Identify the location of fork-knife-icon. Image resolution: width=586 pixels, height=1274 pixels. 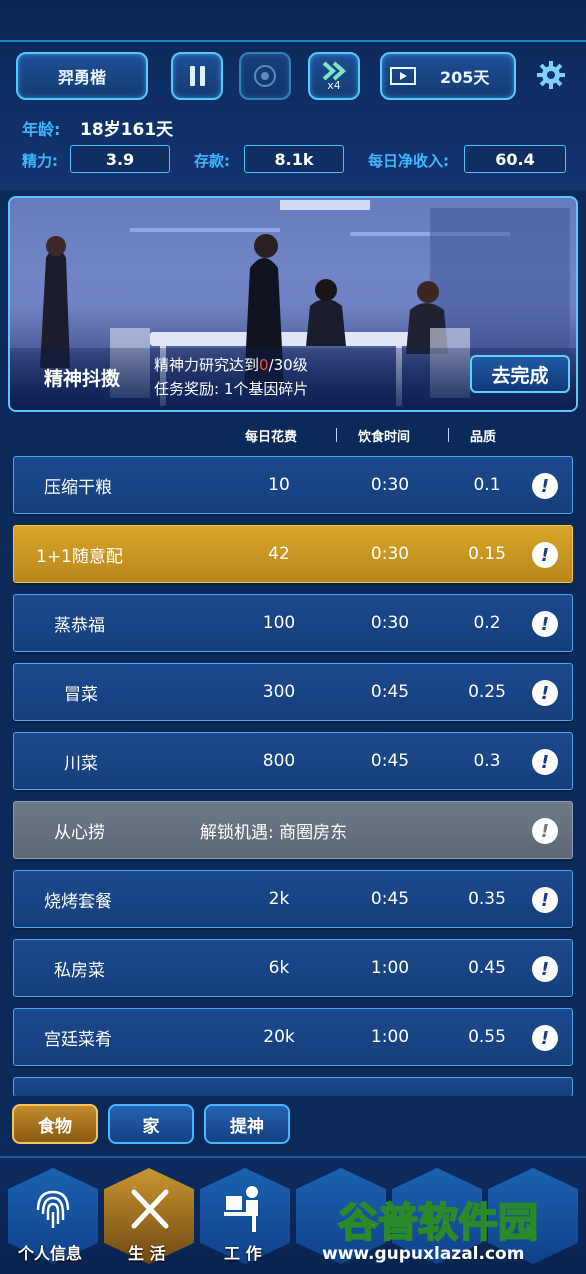
(150, 1209).